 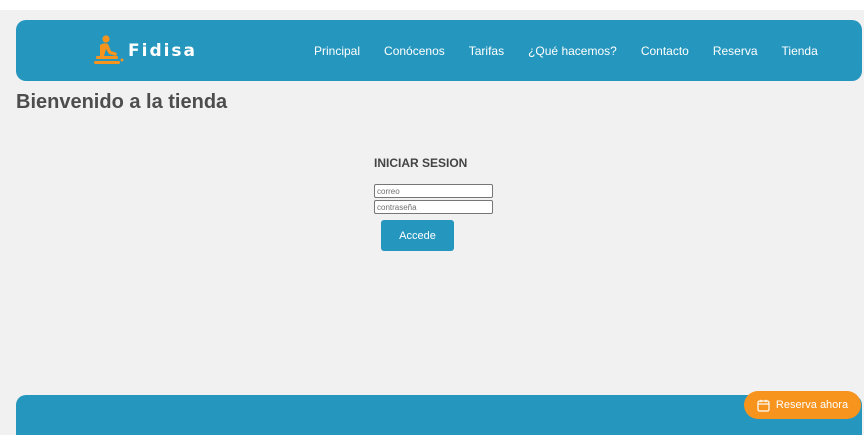 What do you see at coordinates (665, 51) in the screenshot?
I see `nav-item-contacto: Contacto` at bounding box center [665, 51].